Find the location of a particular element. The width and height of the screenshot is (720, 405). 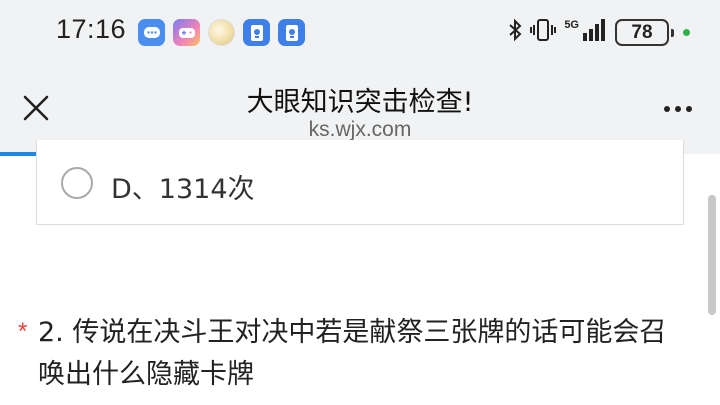

moon-app-icon is located at coordinates (221, 32).